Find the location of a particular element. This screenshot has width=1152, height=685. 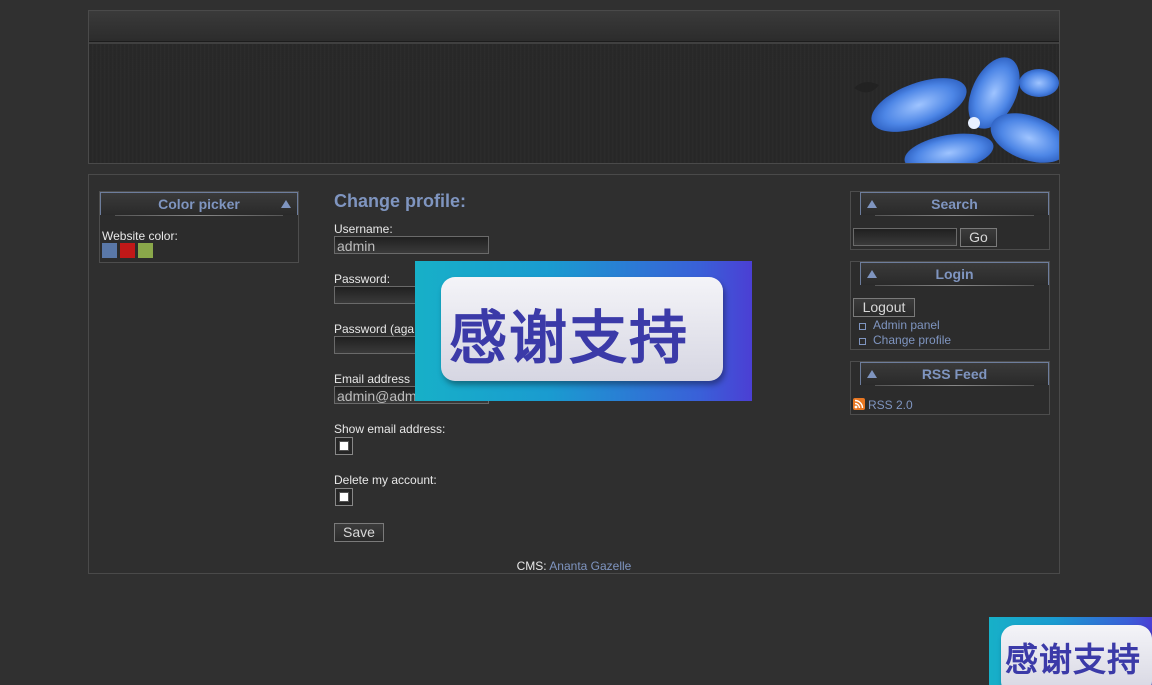

rss-feed-box: RSS Feed RSS 2.0 is located at coordinates (950, 388).